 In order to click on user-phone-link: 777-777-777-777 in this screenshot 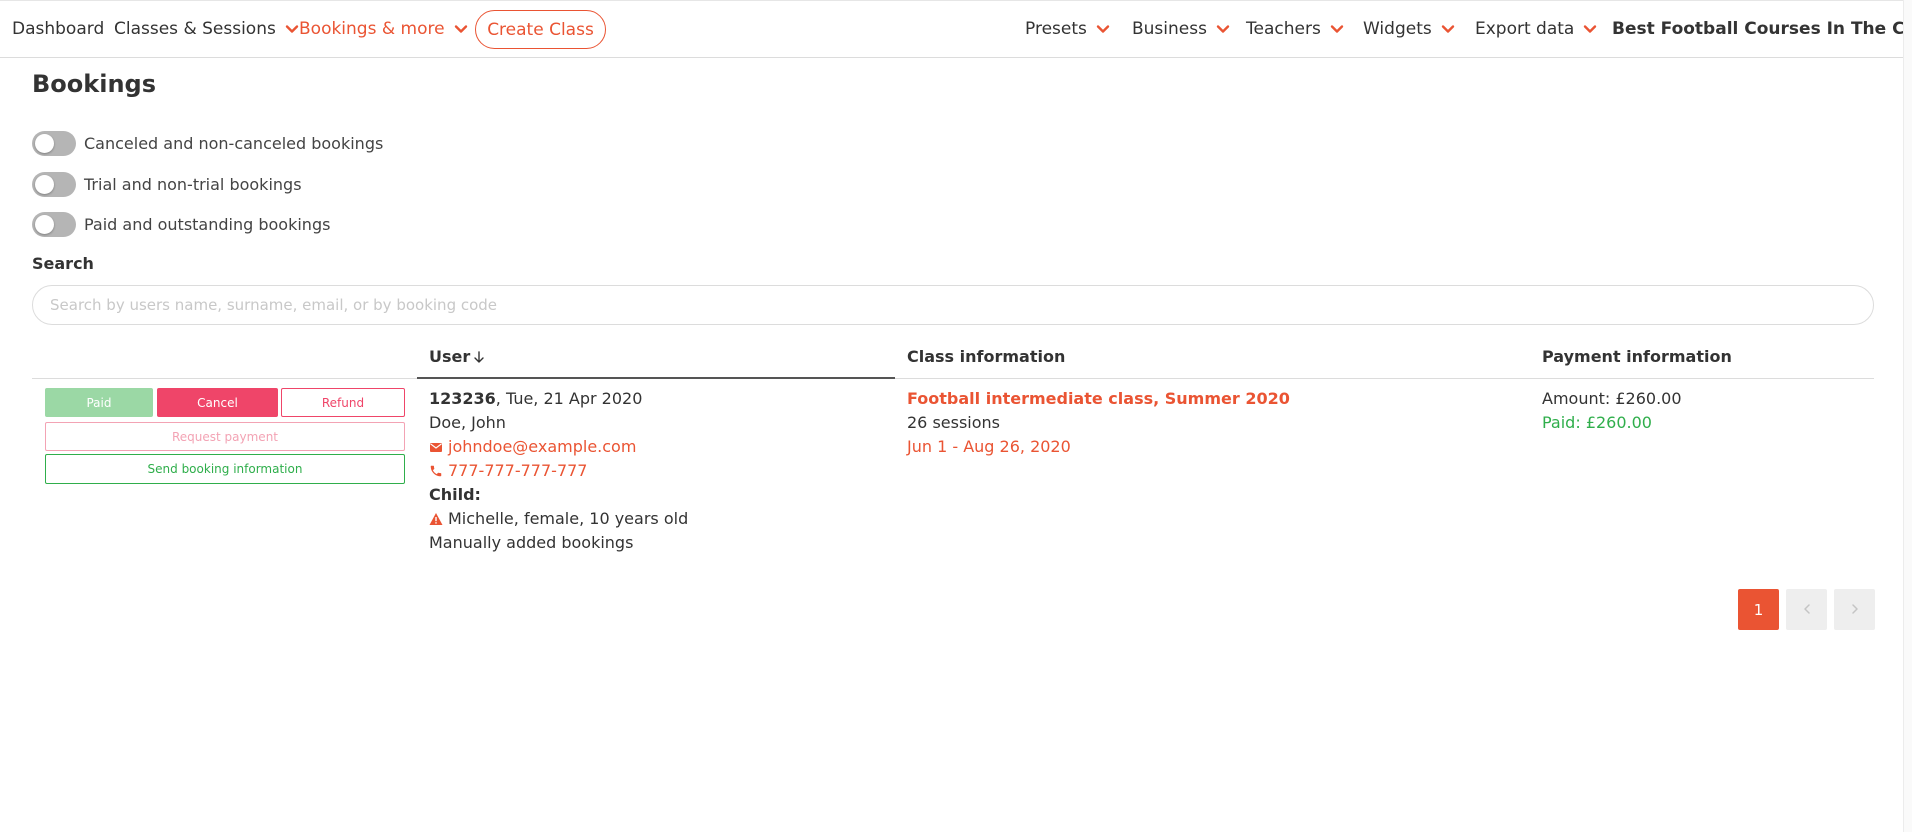, I will do `click(508, 470)`.